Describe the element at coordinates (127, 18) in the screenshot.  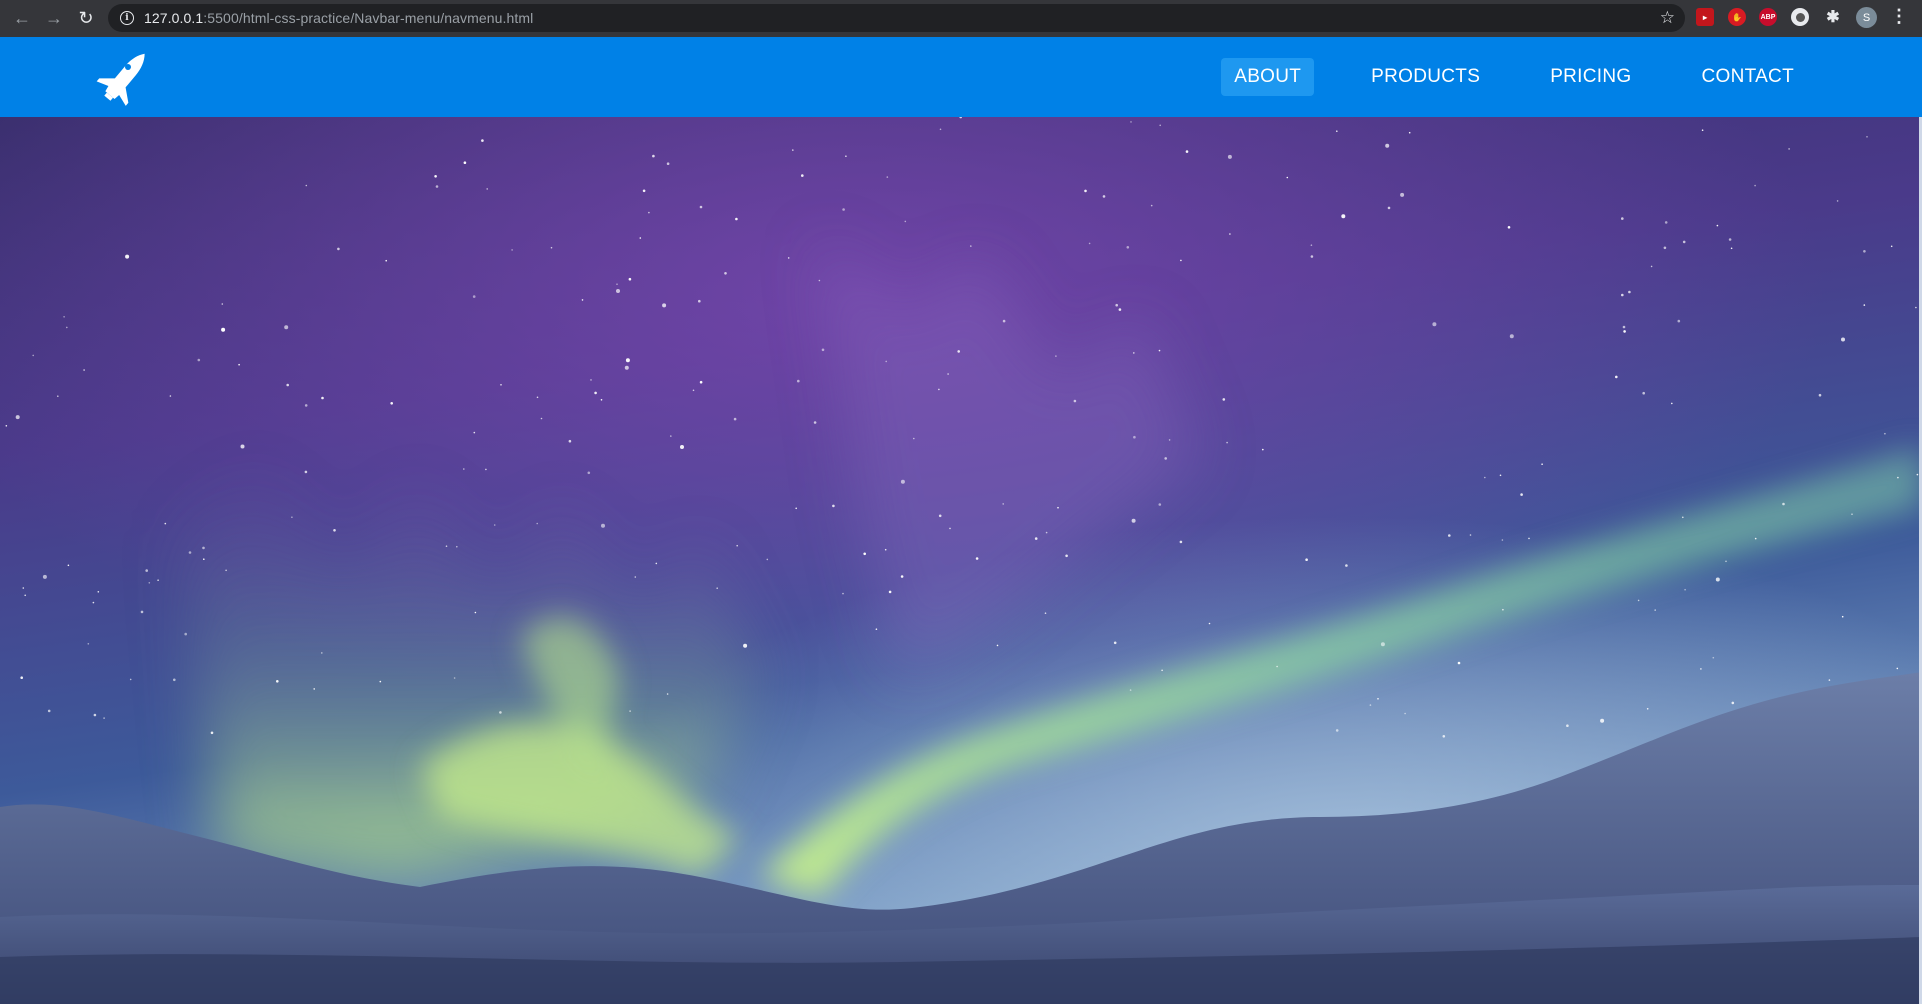
I see `site-info-icon: i` at that location.